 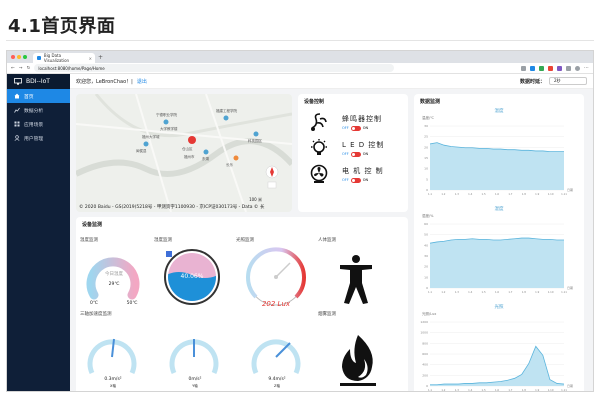 What do you see at coordinates (426, 235) in the screenshot?
I see `y-tick-label: 50` at bounding box center [426, 235].